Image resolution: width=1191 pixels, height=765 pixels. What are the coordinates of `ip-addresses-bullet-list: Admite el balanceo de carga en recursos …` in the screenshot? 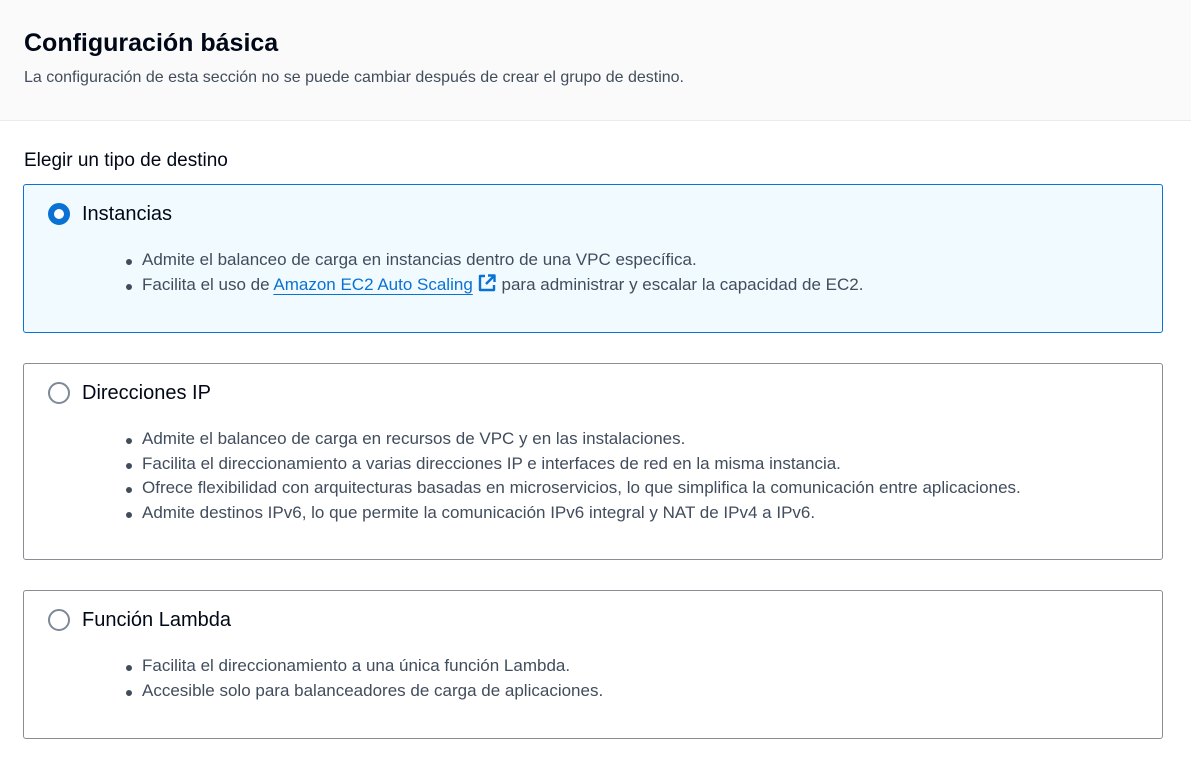 It's located at (573, 476).